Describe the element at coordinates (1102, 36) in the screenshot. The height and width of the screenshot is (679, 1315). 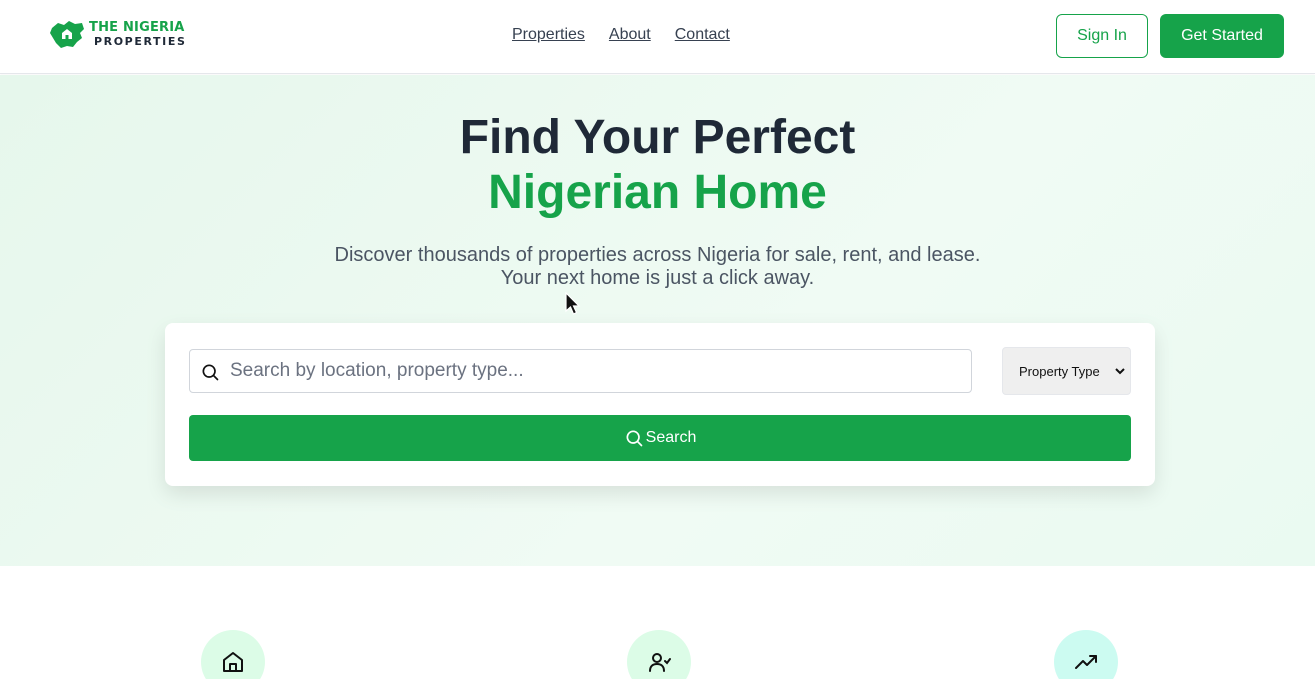
I see `sign-in-button: Sign In` at that location.